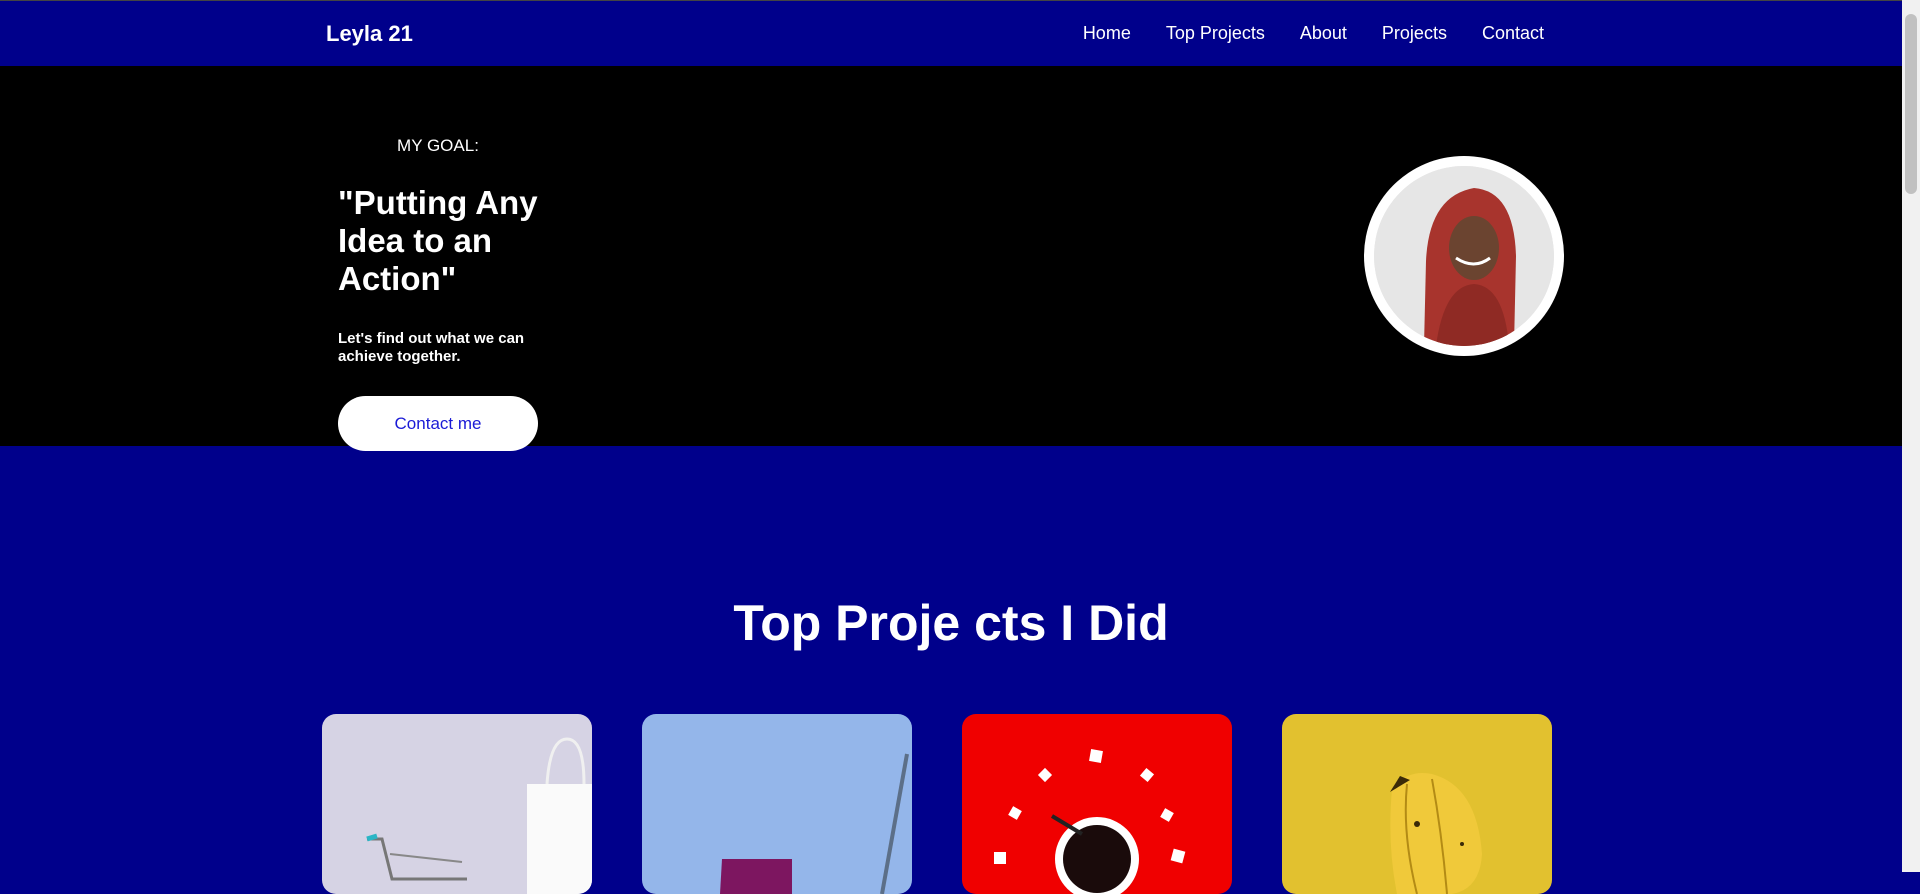  What do you see at coordinates (951, 622) in the screenshot?
I see `section-title: Top Proje cts I Did` at bounding box center [951, 622].